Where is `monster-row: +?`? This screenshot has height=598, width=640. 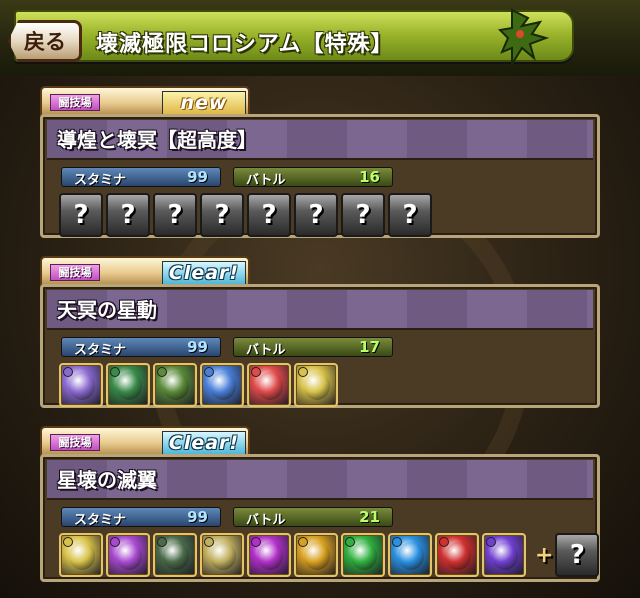
monster-row: +? is located at coordinates (329, 555).